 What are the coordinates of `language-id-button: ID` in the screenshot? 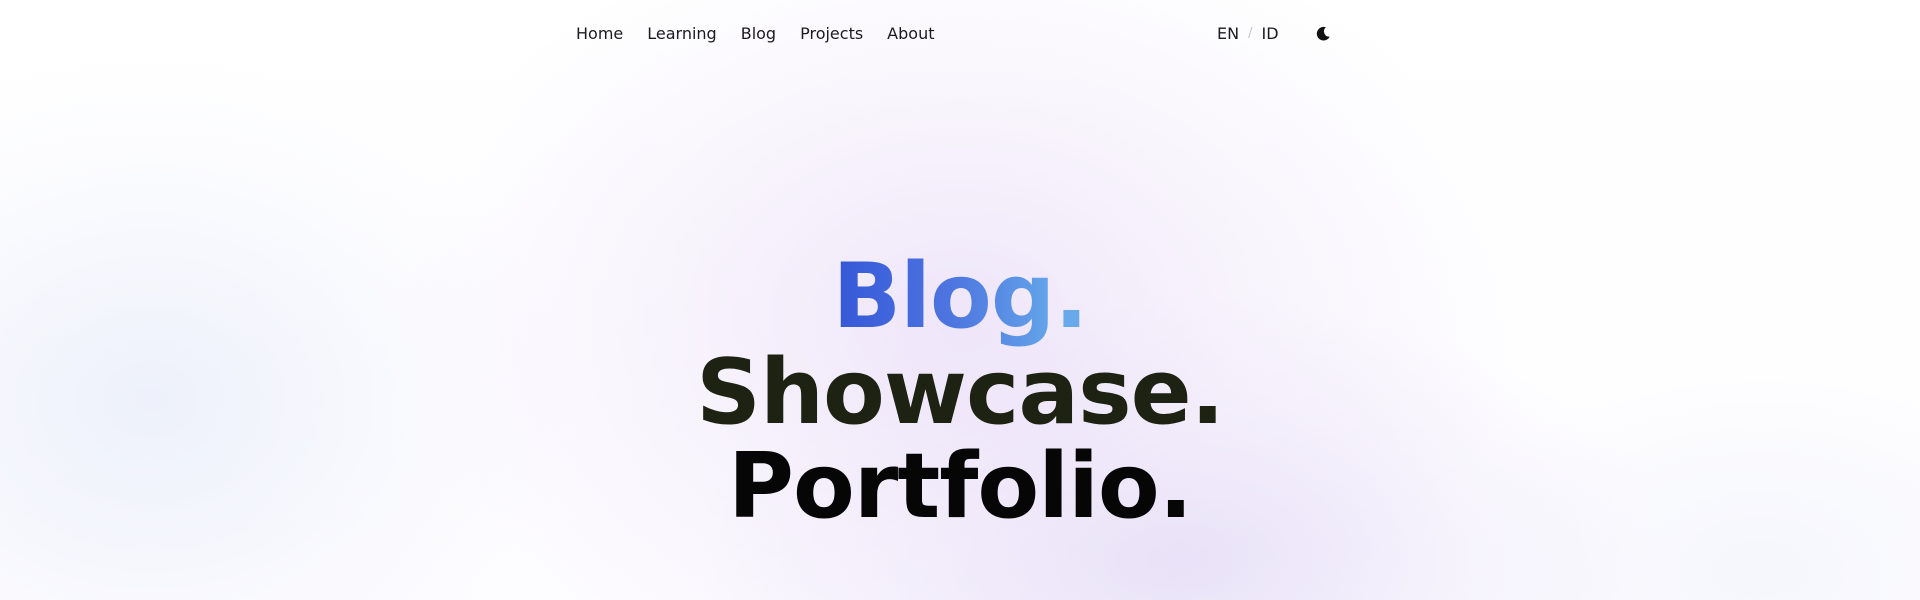 It's located at (1269, 34).